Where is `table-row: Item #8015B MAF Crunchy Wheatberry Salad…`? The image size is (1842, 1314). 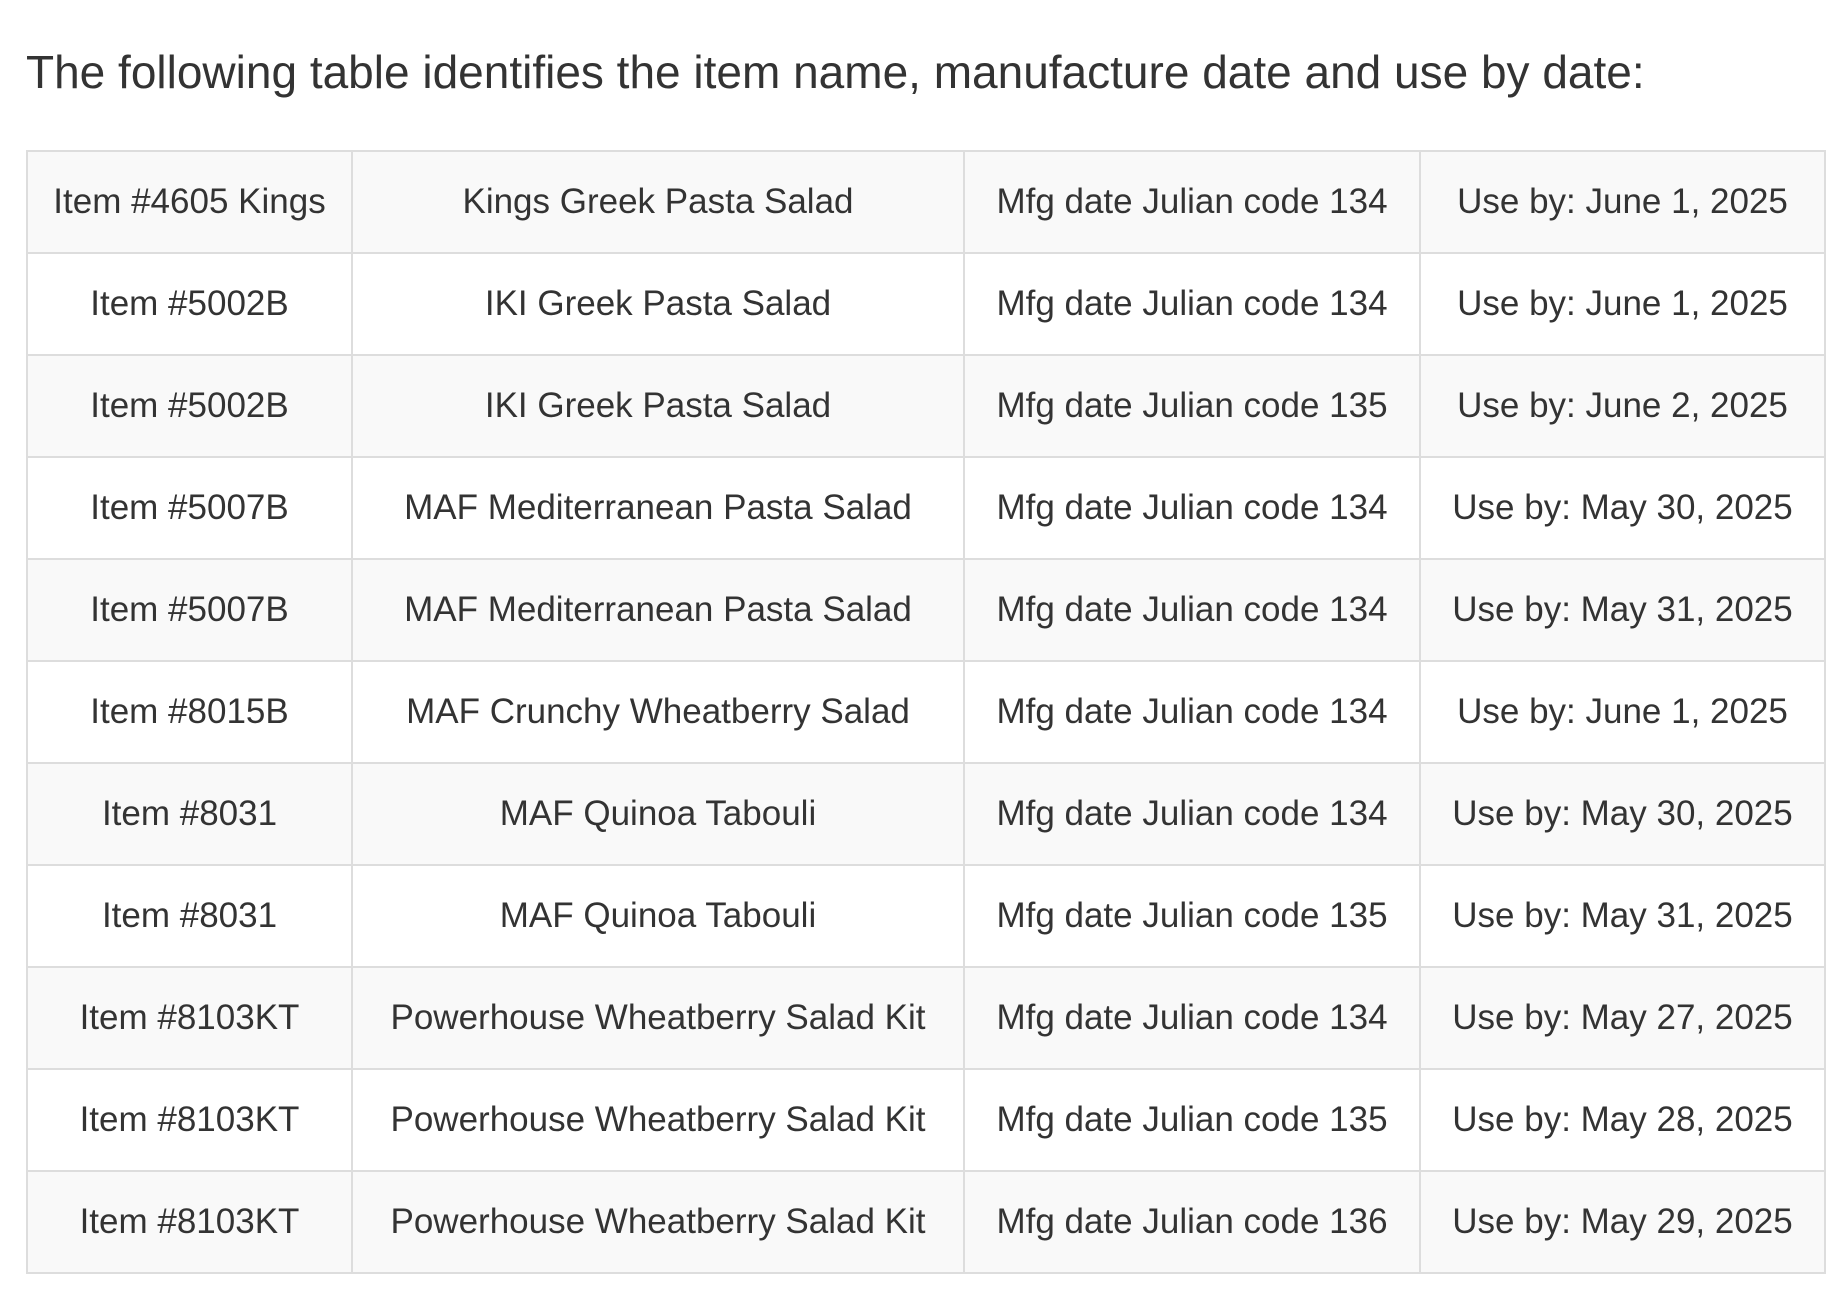
table-row: Item #8015B MAF Crunchy Wheatberry Salad… is located at coordinates (926, 712).